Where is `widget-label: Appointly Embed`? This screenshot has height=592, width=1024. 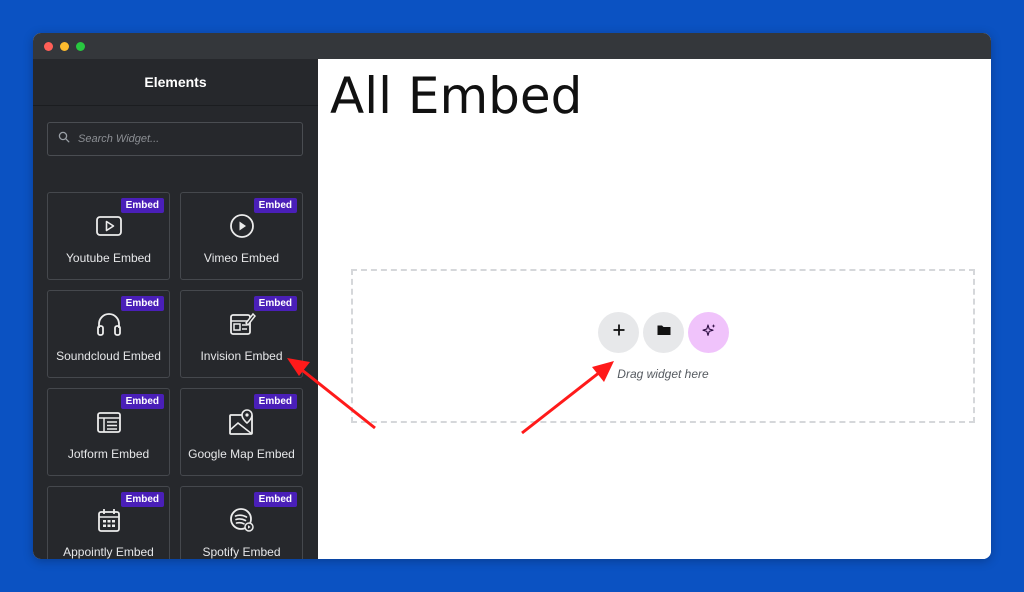 widget-label: Appointly Embed is located at coordinates (108, 552).